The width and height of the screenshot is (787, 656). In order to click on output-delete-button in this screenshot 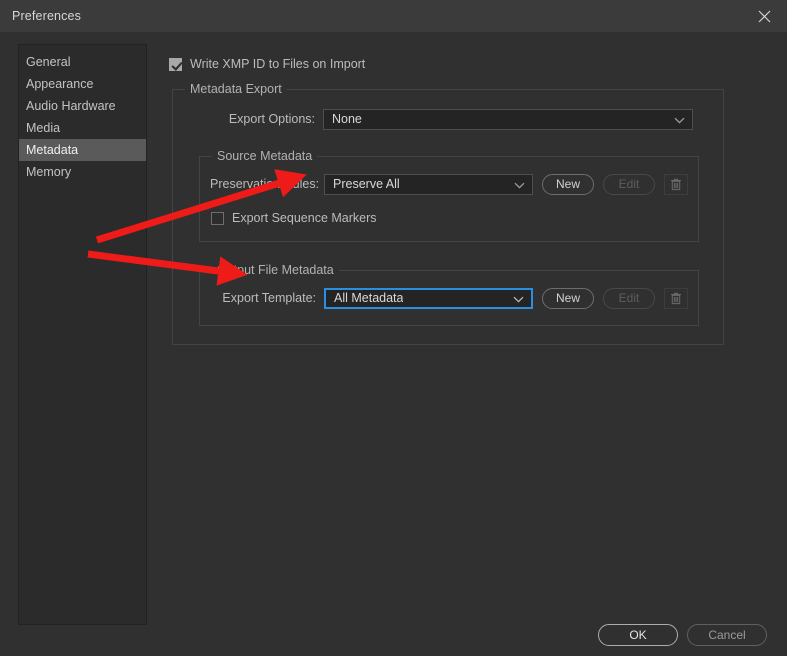, I will do `click(676, 298)`.